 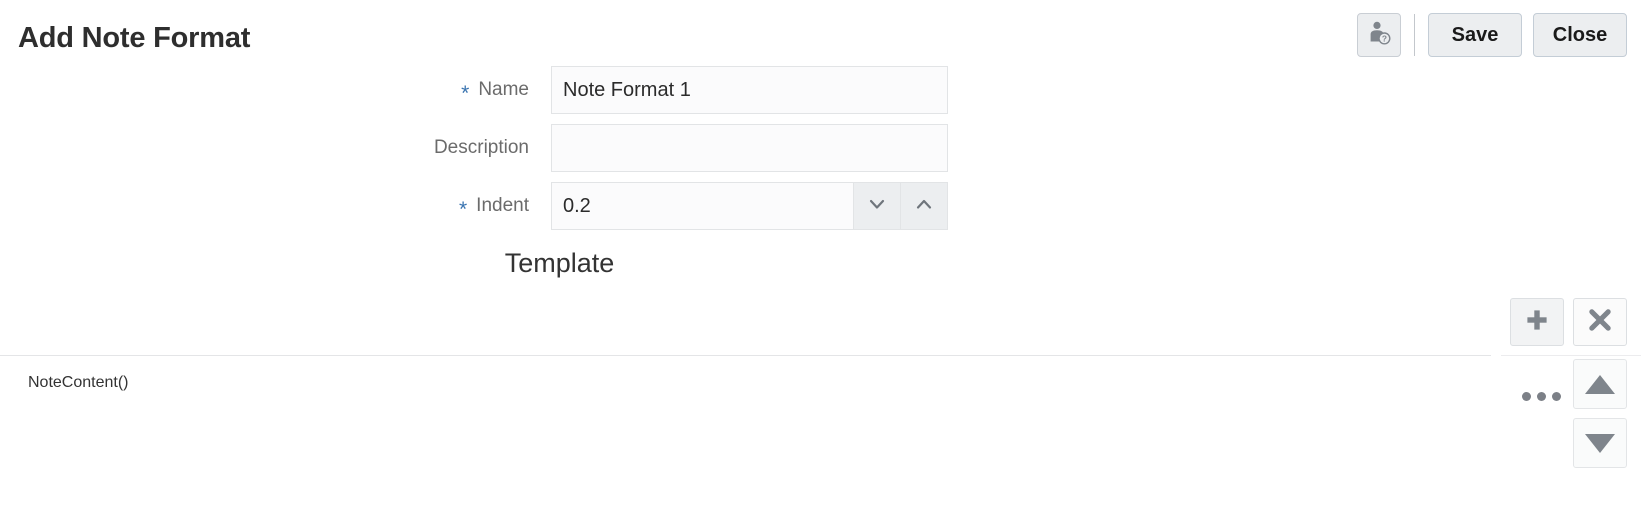 What do you see at coordinates (702, 206) in the screenshot?
I see `indent-input: 0.2` at bounding box center [702, 206].